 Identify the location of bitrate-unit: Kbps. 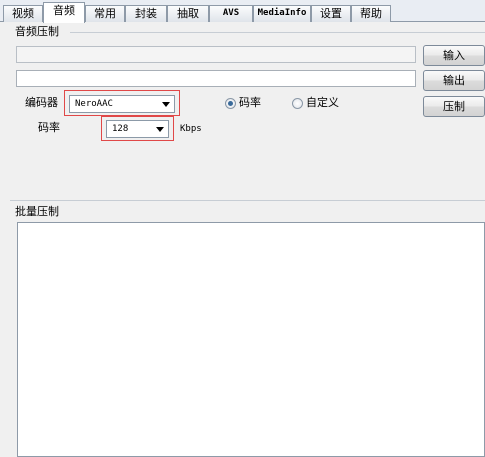
(191, 129).